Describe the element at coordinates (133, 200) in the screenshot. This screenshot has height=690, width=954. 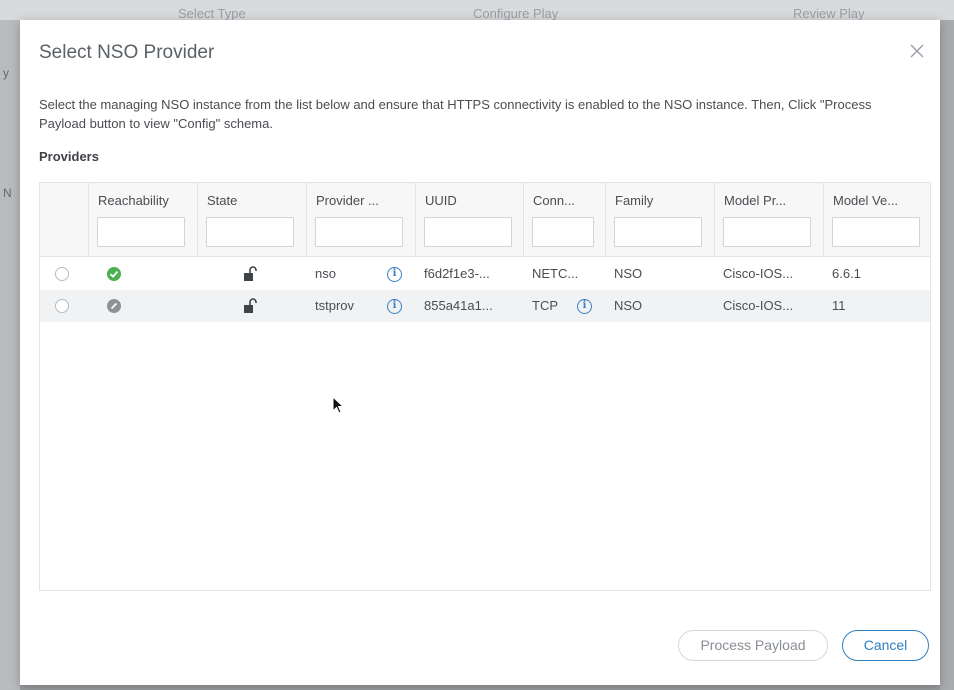
I see `column-label: Reachability` at that location.